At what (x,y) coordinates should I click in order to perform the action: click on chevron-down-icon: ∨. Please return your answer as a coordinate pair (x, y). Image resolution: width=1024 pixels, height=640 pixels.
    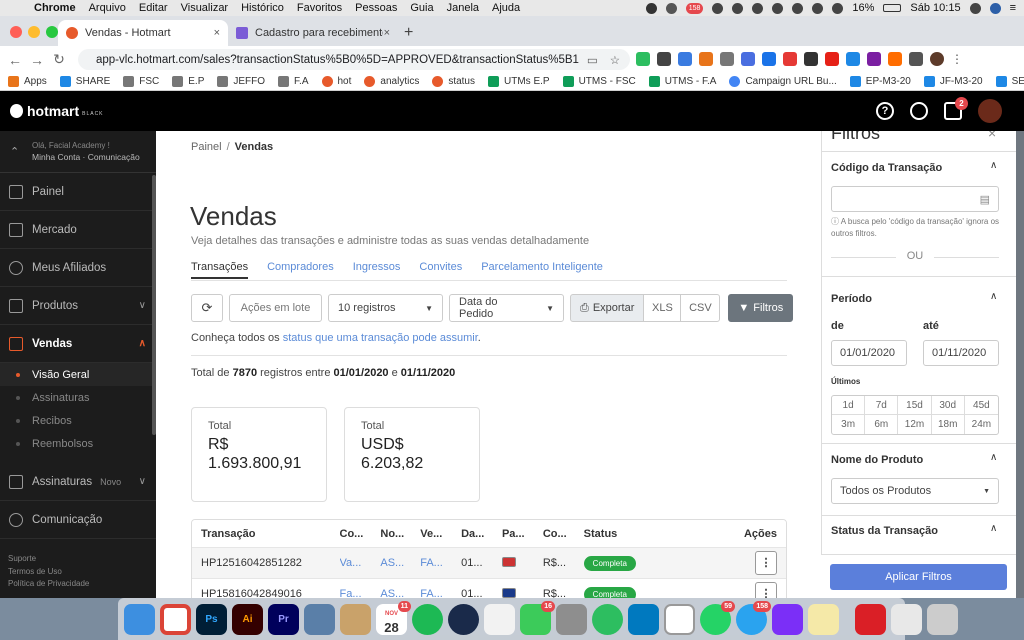
    Looking at the image, I should click on (142, 305).